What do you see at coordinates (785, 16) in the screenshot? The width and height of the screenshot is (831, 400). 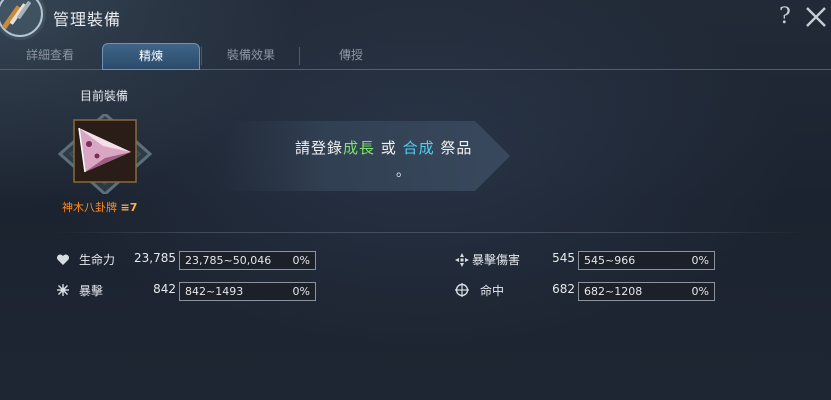 I see `help-button: ?` at bounding box center [785, 16].